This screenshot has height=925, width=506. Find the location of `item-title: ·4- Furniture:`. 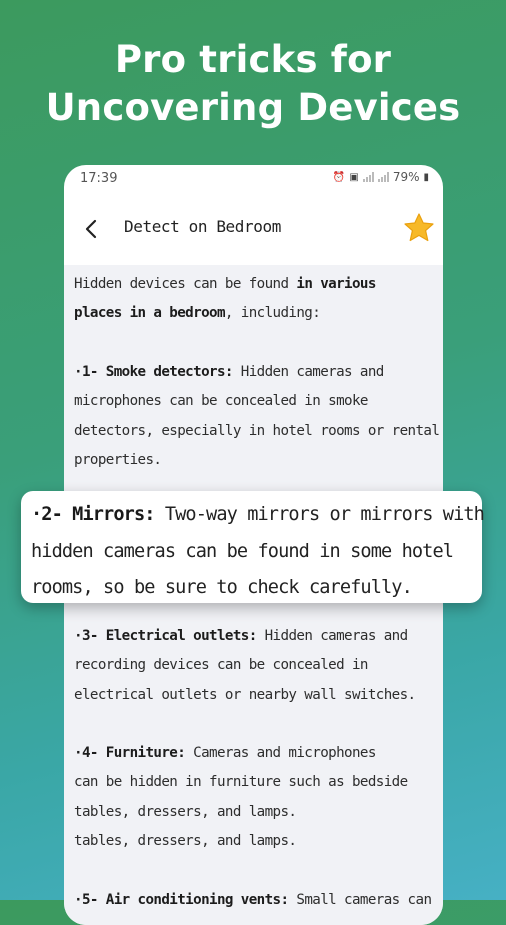

item-title: ·4- Furniture: is located at coordinates (130, 753).